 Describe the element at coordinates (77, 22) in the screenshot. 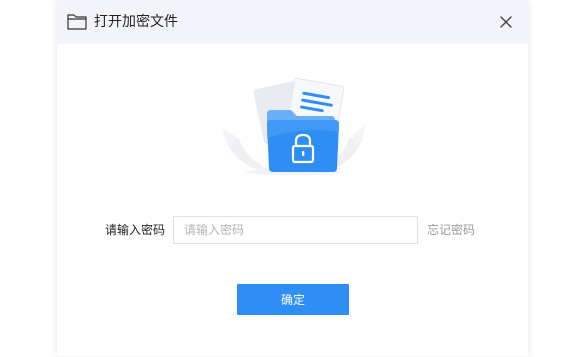

I see `folder-outline-icon` at that location.